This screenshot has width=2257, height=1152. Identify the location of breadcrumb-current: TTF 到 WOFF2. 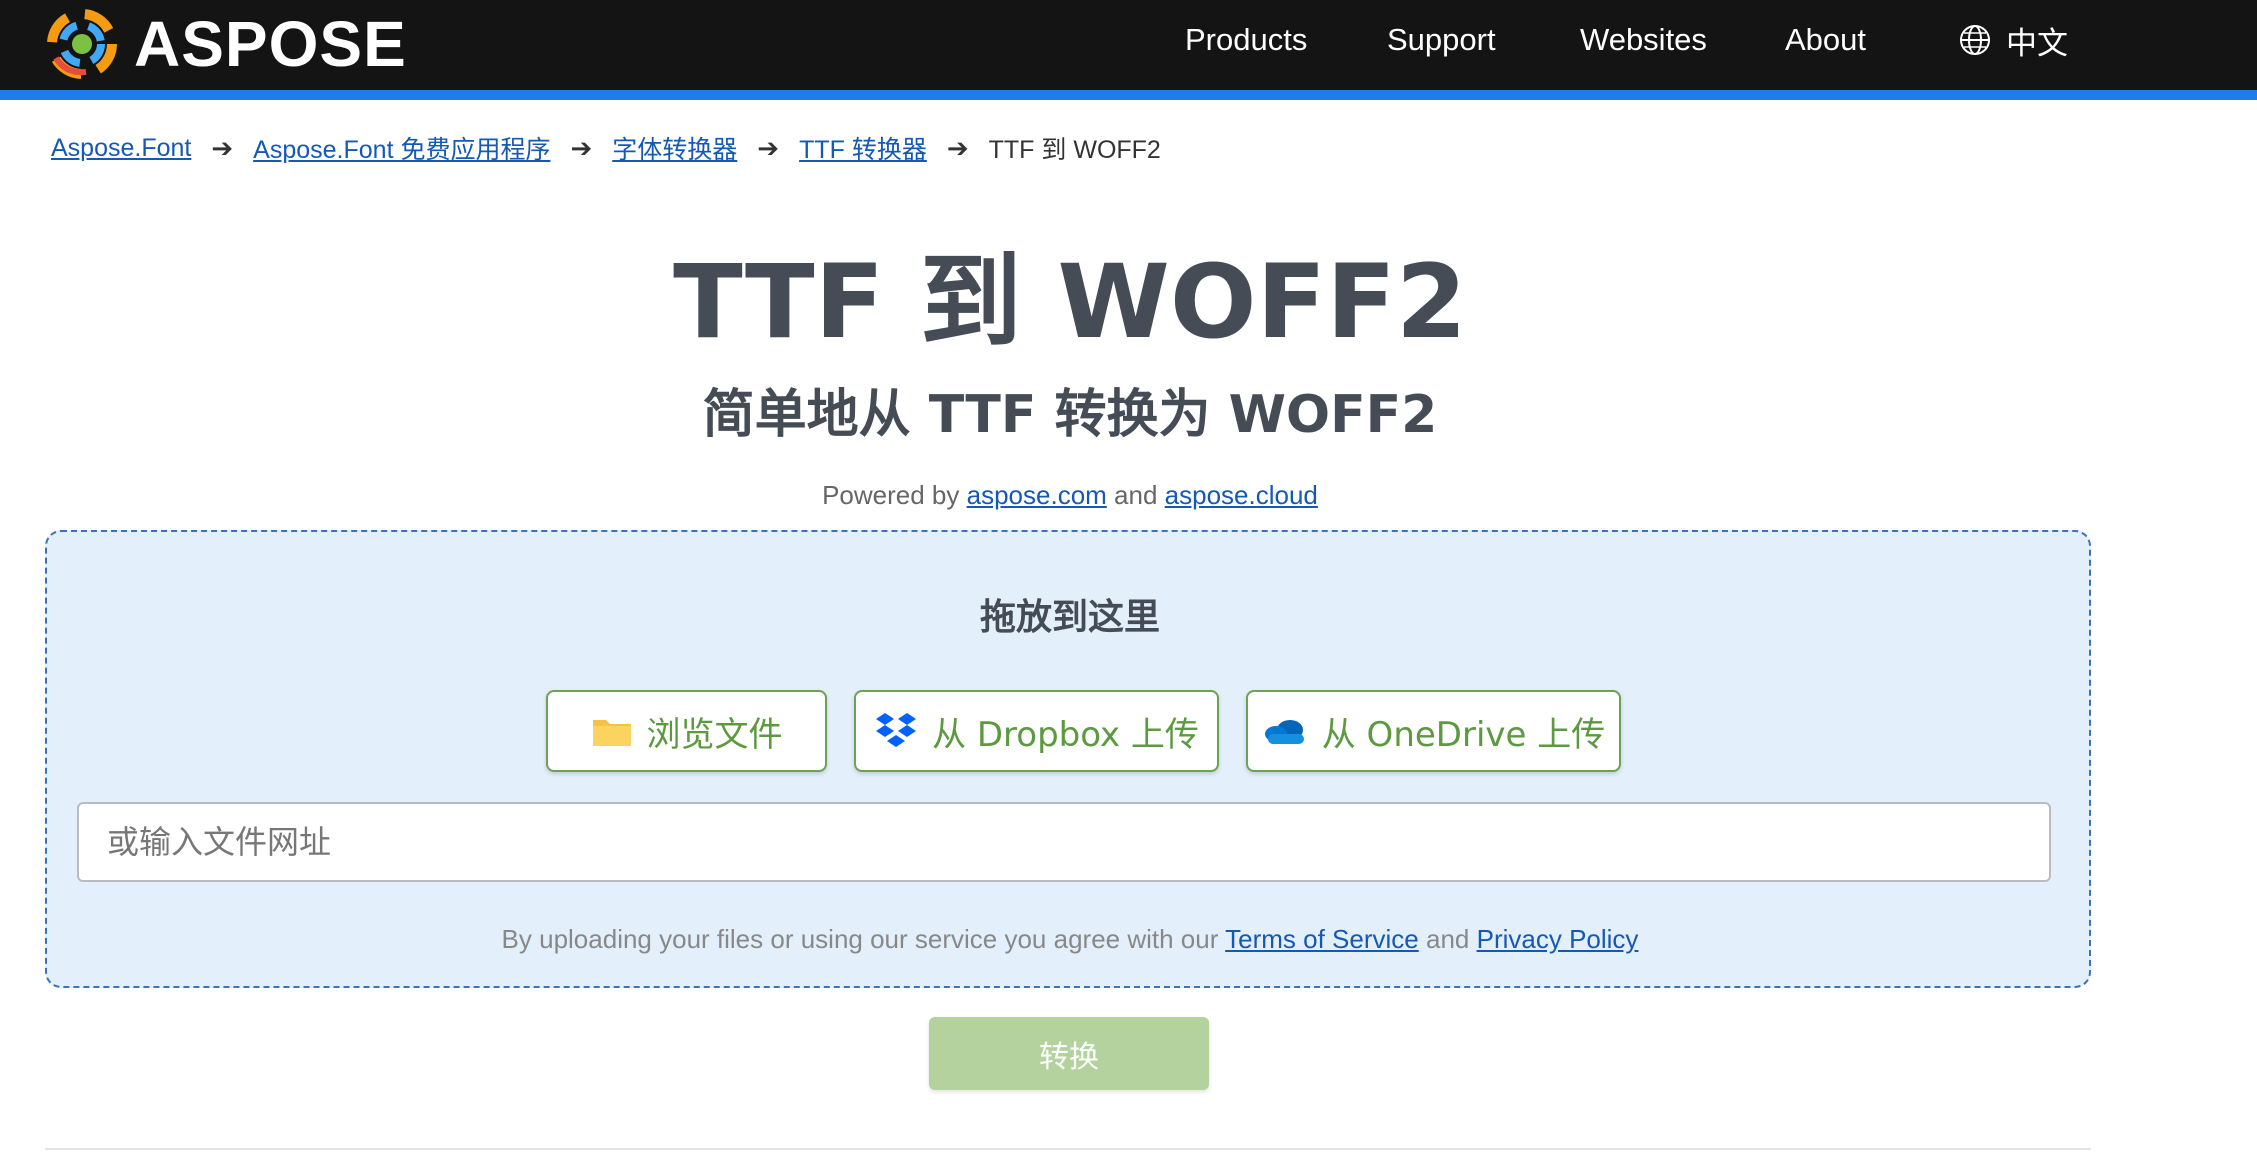
(1074, 150).